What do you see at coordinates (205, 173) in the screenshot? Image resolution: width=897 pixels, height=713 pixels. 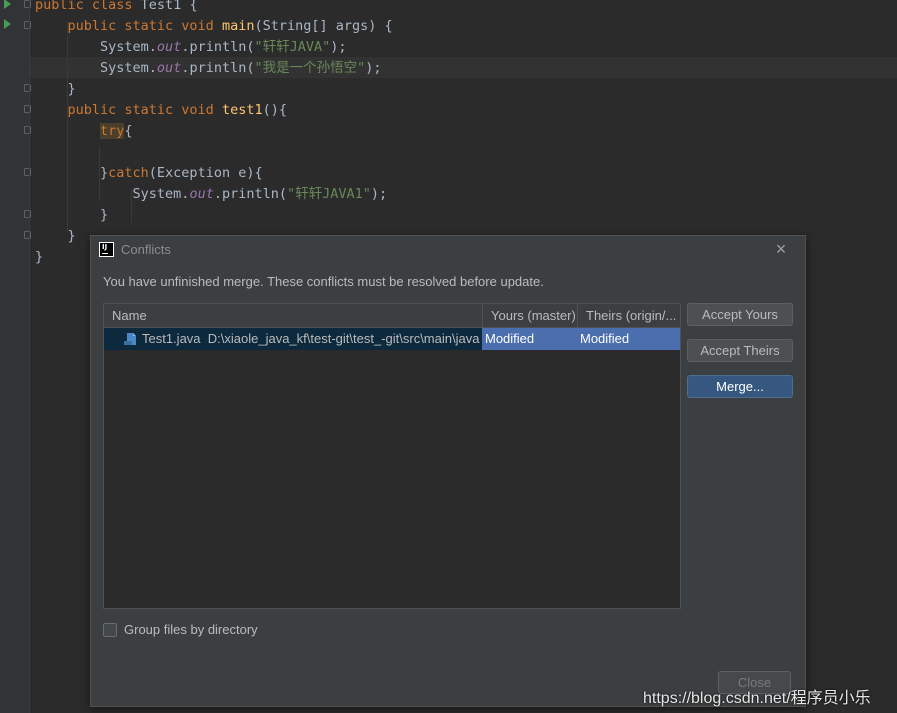 I see `code-token: (Exception e){` at bounding box center [205, 173].